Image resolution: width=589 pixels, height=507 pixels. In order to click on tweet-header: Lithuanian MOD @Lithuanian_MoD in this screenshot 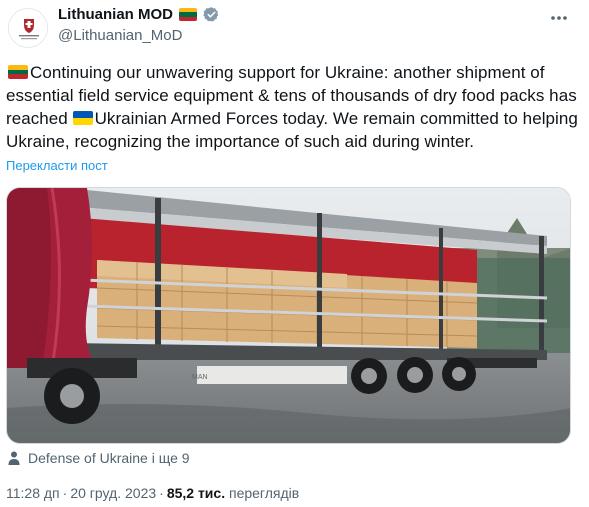, I will do `click(294, 26)`.